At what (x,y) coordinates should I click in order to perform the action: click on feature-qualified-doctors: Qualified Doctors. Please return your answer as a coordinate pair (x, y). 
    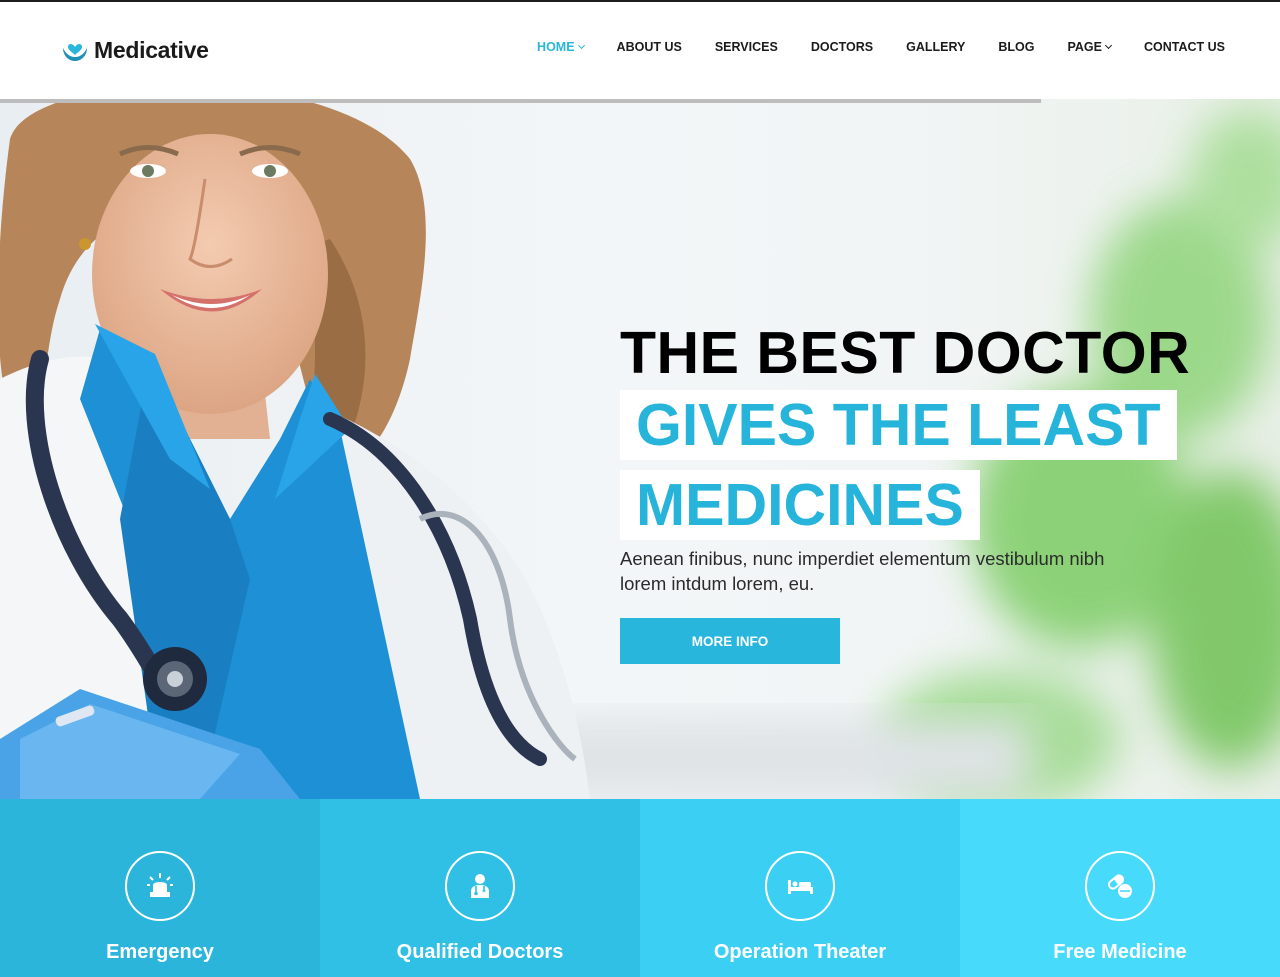
    Looking at the image, I should click on (480, 888).